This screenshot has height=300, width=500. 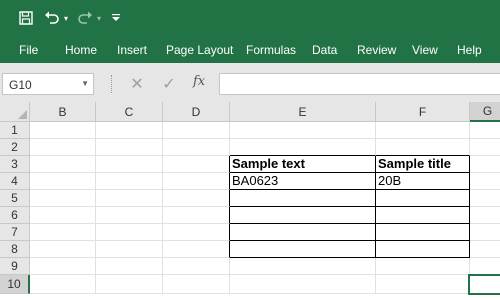 I want to click on active-cell-g10, so click(x=484, y=284).